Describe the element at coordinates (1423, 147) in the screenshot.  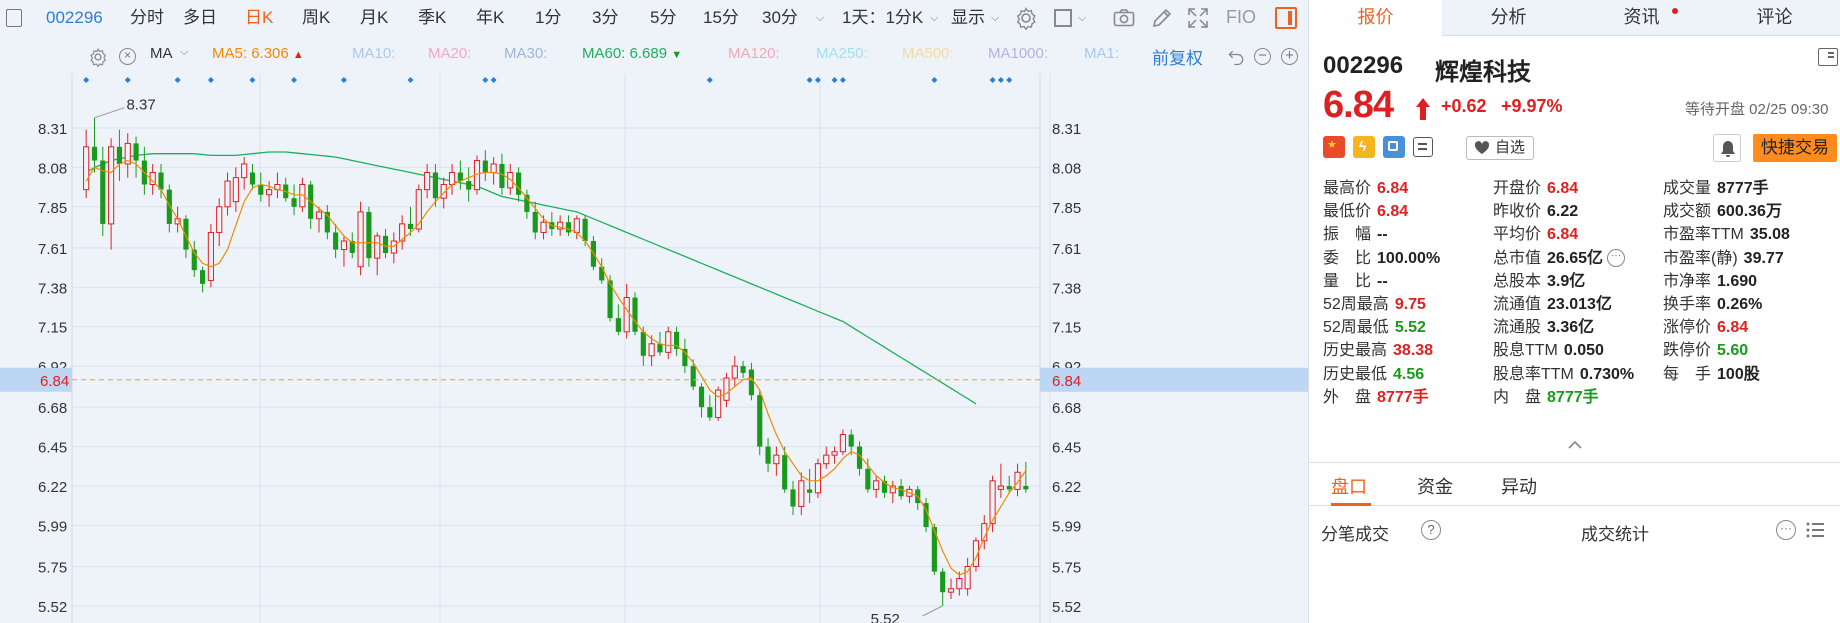
I see `notes-icon` at that location.